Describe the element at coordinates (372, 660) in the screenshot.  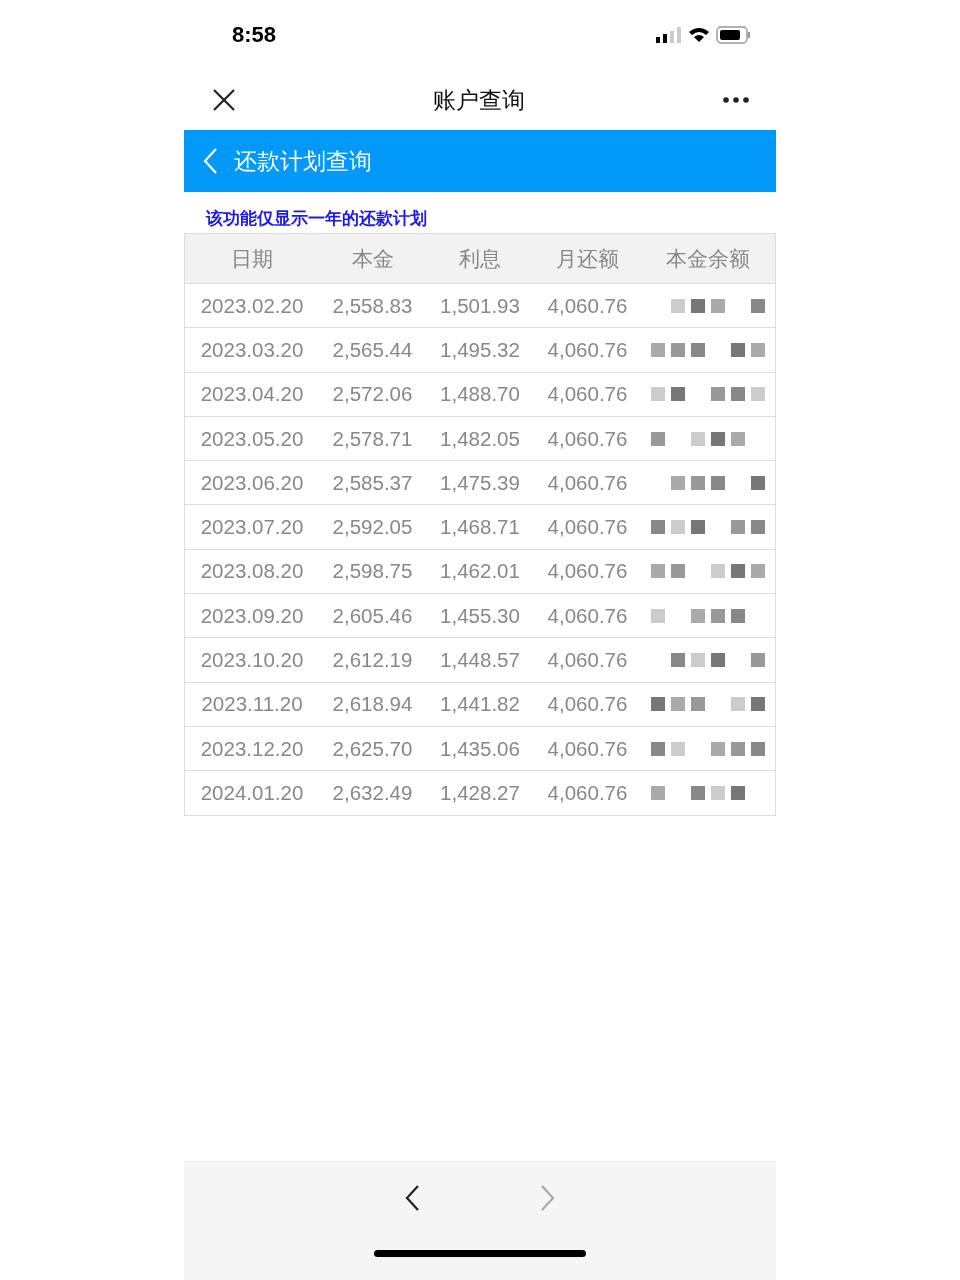
I see `table-cell-text: 2,612.19` at that location.